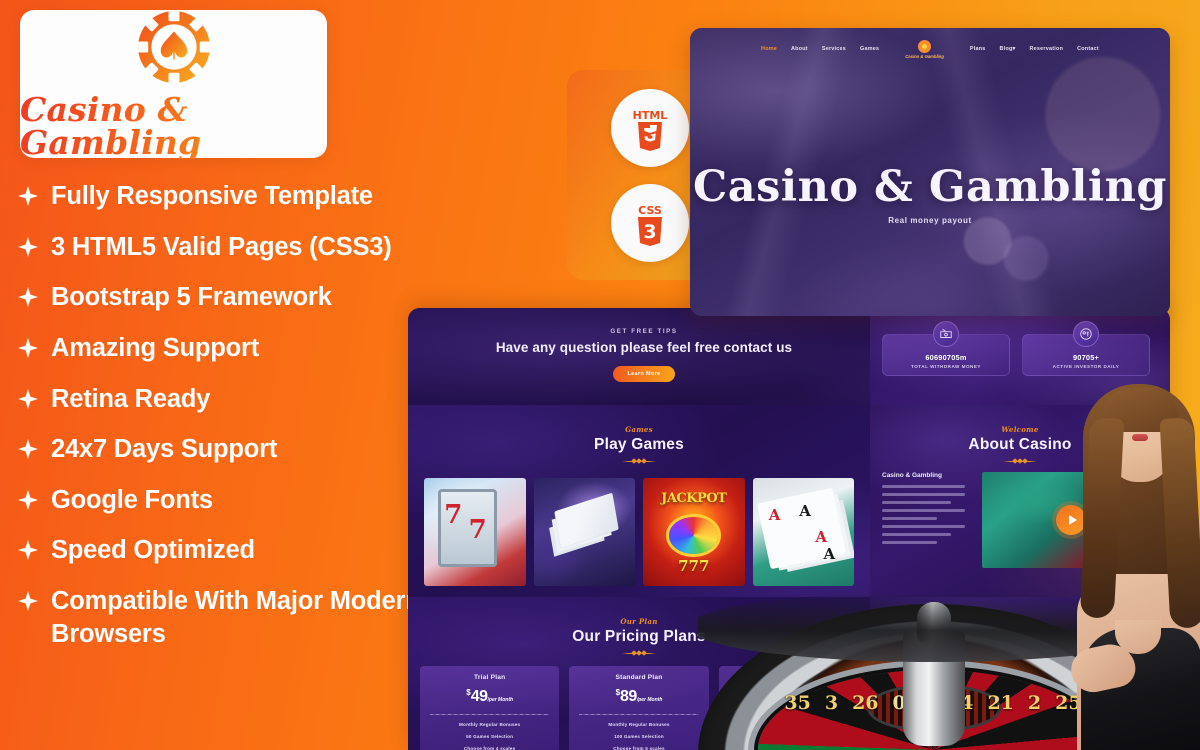 The image size is (1200, 750). I want to click on feature-label: Bootstrap 5 Framework, so click(191, 297).